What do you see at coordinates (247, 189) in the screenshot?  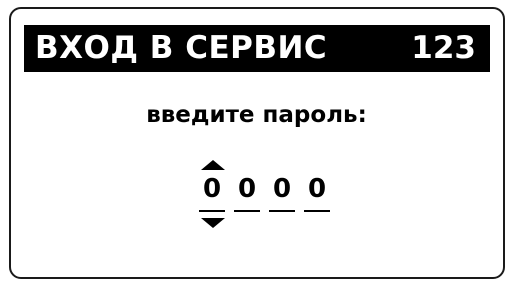 I see `password-digit-2: 0` at bounding box center [247, 189].